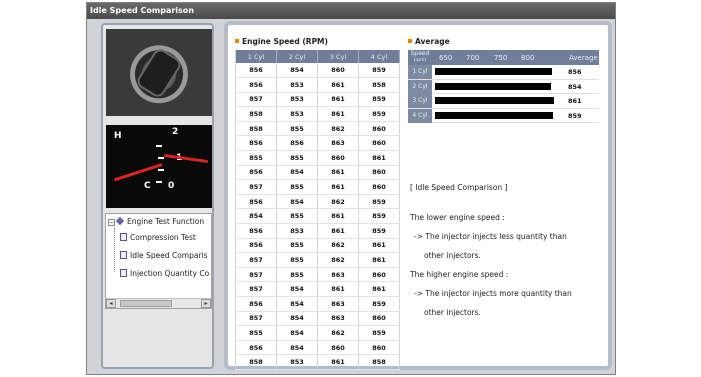  Describe the element at coordinates (452, 255) in the screenshot. I see `lower-speed-line2: other injectors.` at that location.